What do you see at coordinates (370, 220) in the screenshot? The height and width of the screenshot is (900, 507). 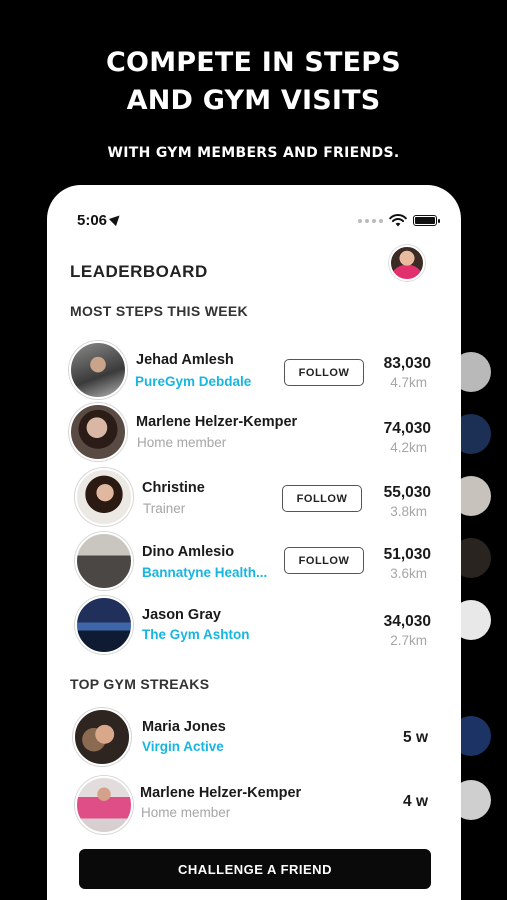 I see `signal-icon` at bounding box center [370, 220].